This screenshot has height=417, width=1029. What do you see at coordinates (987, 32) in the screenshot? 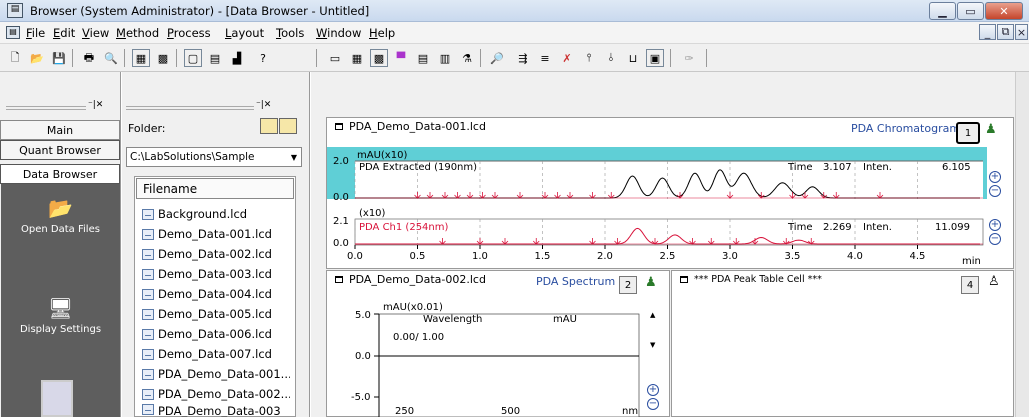
I see `mdi-minimize-button: _` at bounding box center [987, 32].